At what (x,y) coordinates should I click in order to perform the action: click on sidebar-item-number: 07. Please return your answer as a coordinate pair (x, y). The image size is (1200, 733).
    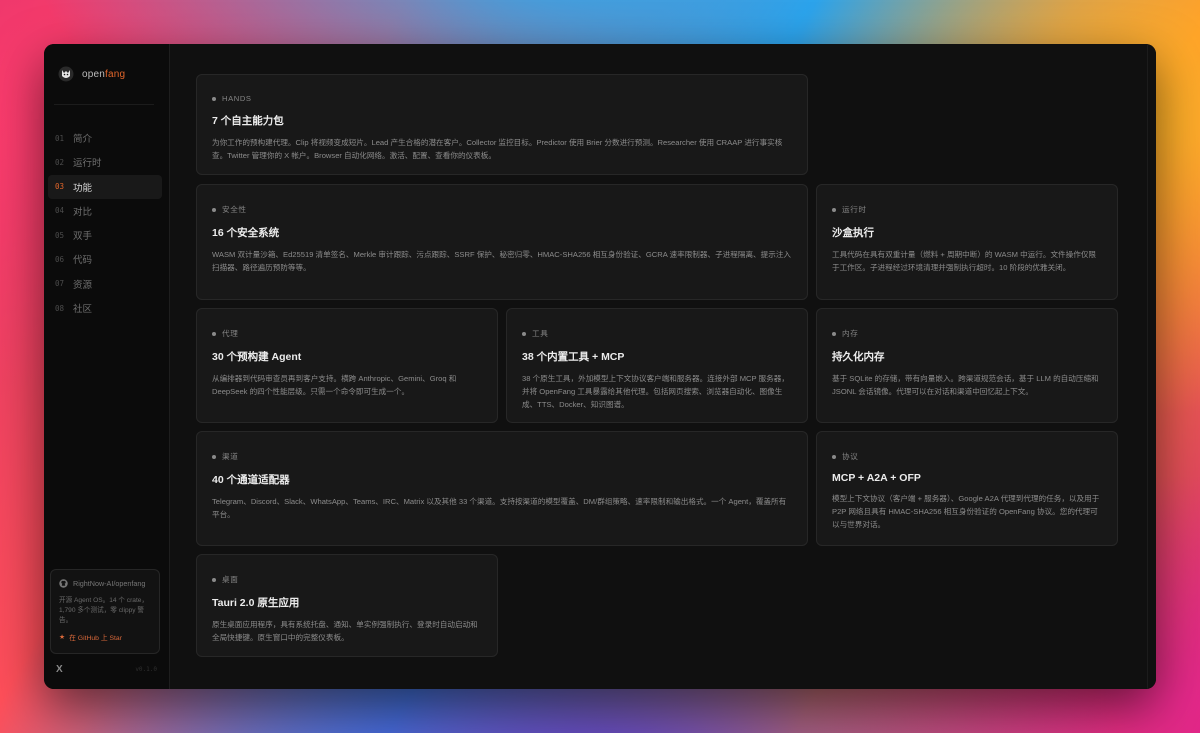
    Looking at the image, I should click on (60, 284).